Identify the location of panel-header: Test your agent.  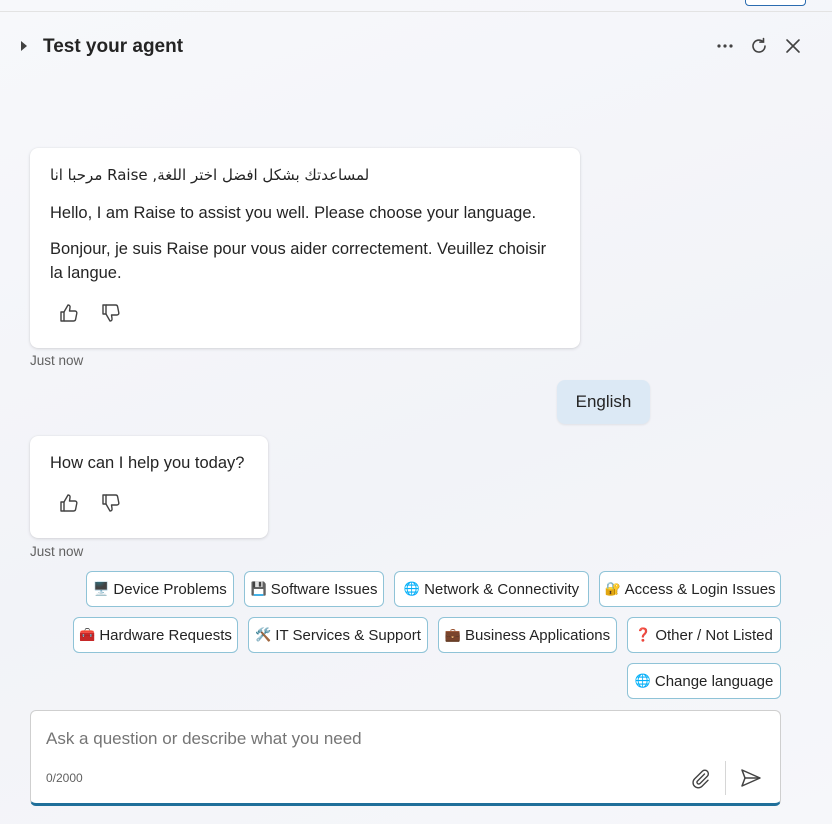
(416, 48).